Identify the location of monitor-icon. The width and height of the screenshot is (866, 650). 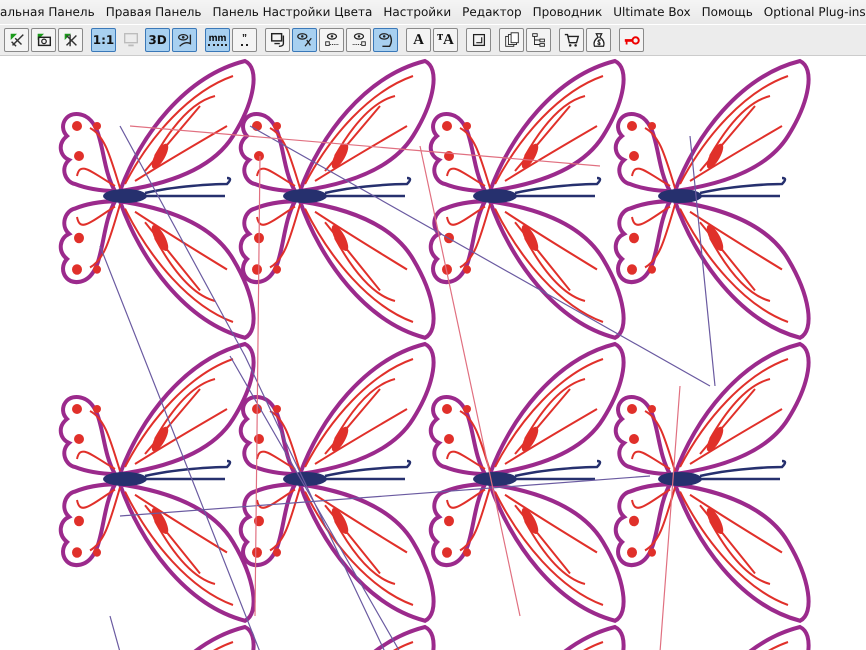
(131, 40).